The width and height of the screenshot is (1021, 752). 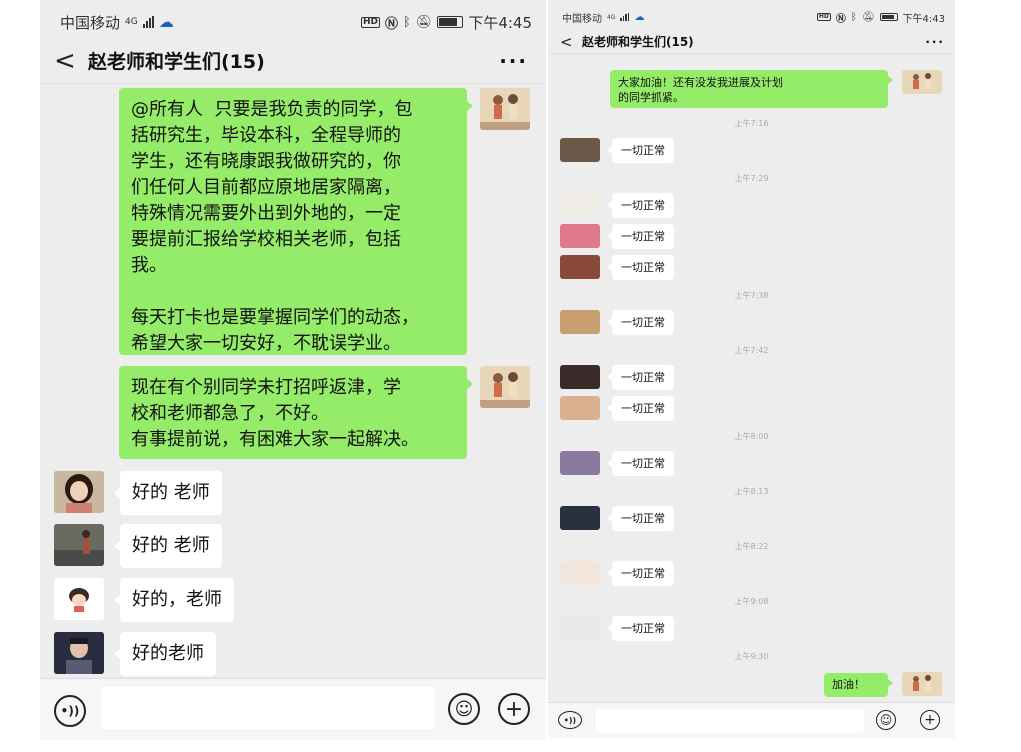 I want to click on timestamp: 上午9:30, so click(x=751, y=656).